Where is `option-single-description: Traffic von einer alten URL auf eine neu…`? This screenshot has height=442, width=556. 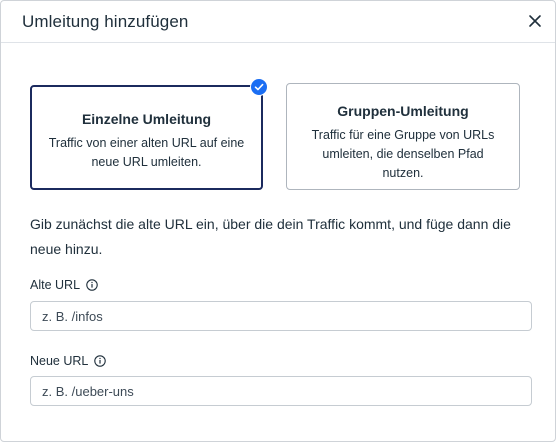
option-single-description: Traffic von einer alten URL auf eine neu… is located at coordinates (146, 152).